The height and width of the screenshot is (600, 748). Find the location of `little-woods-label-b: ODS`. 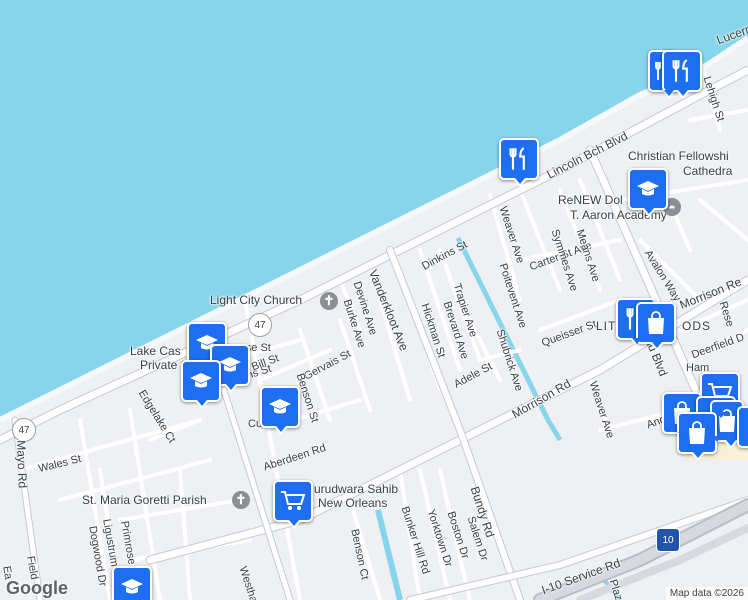

little-woods-label-b: ODS is located at coordinates (697, 326).